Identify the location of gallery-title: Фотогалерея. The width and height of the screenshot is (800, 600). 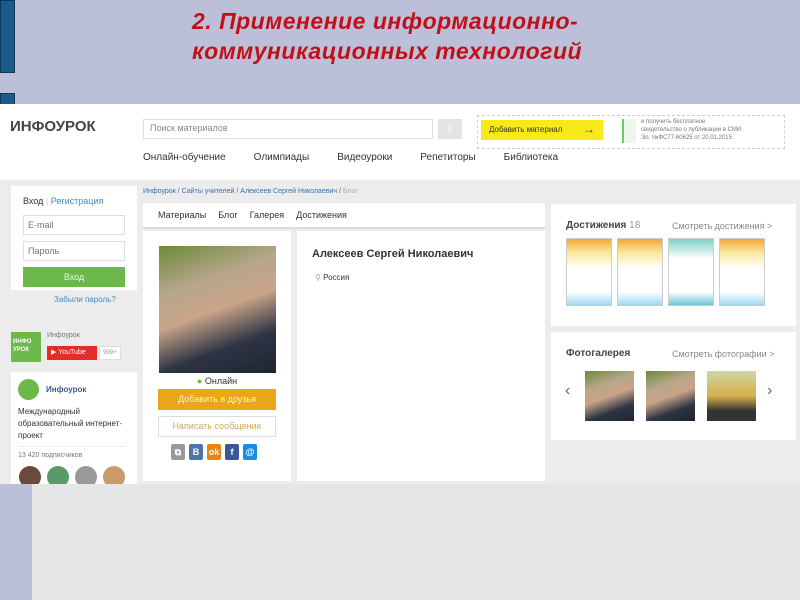
(598, 353).